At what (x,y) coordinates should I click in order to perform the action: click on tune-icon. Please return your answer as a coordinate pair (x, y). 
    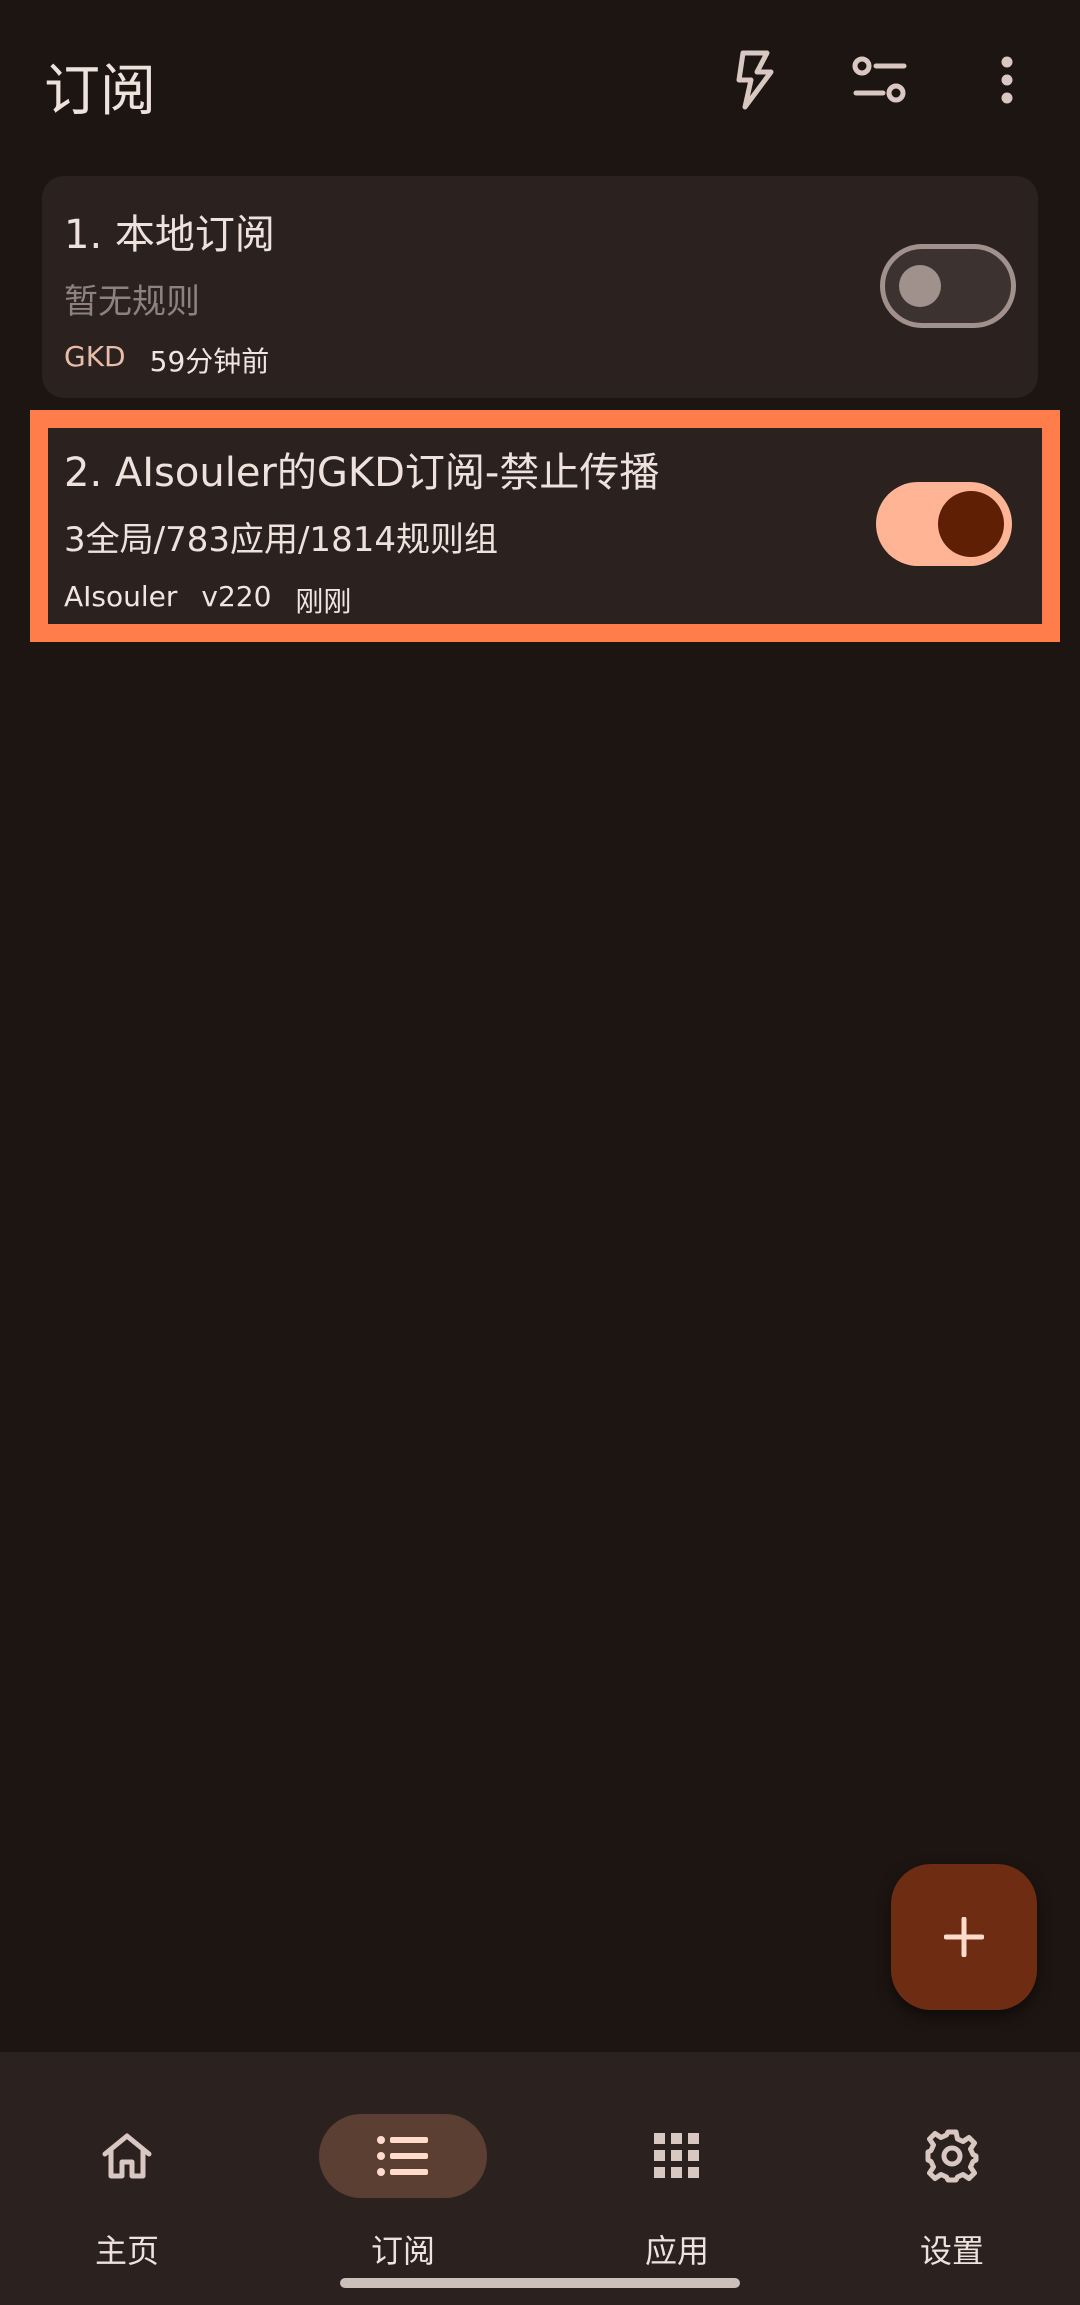
    Looking at the image, I should click on (879, 79).